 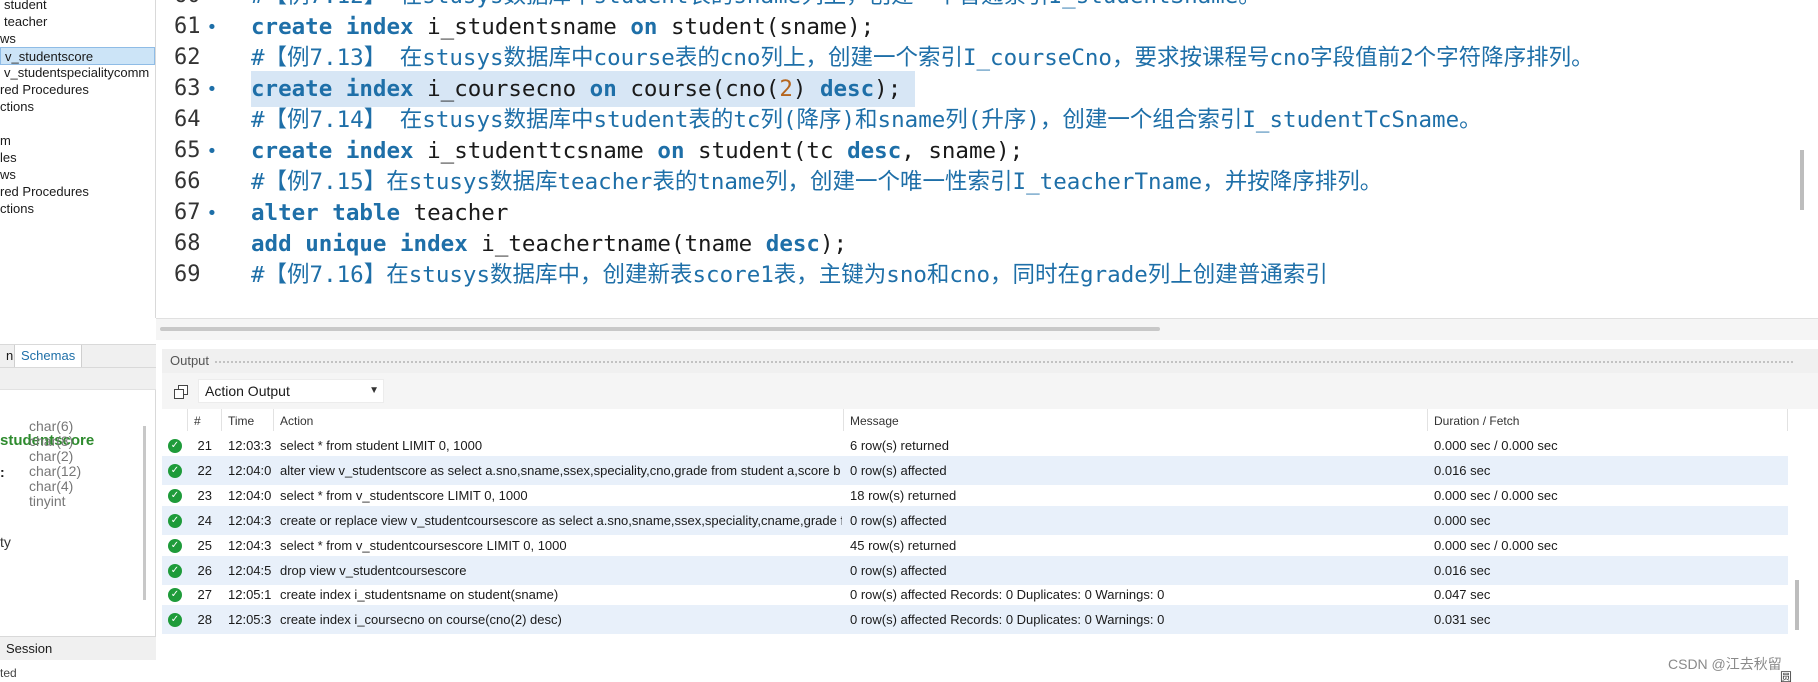 What do you see at coordinates (1725, 664) in the screenshot?
I see `watermark: CSDN @江去秋留` at bounding box center [1725, 664].